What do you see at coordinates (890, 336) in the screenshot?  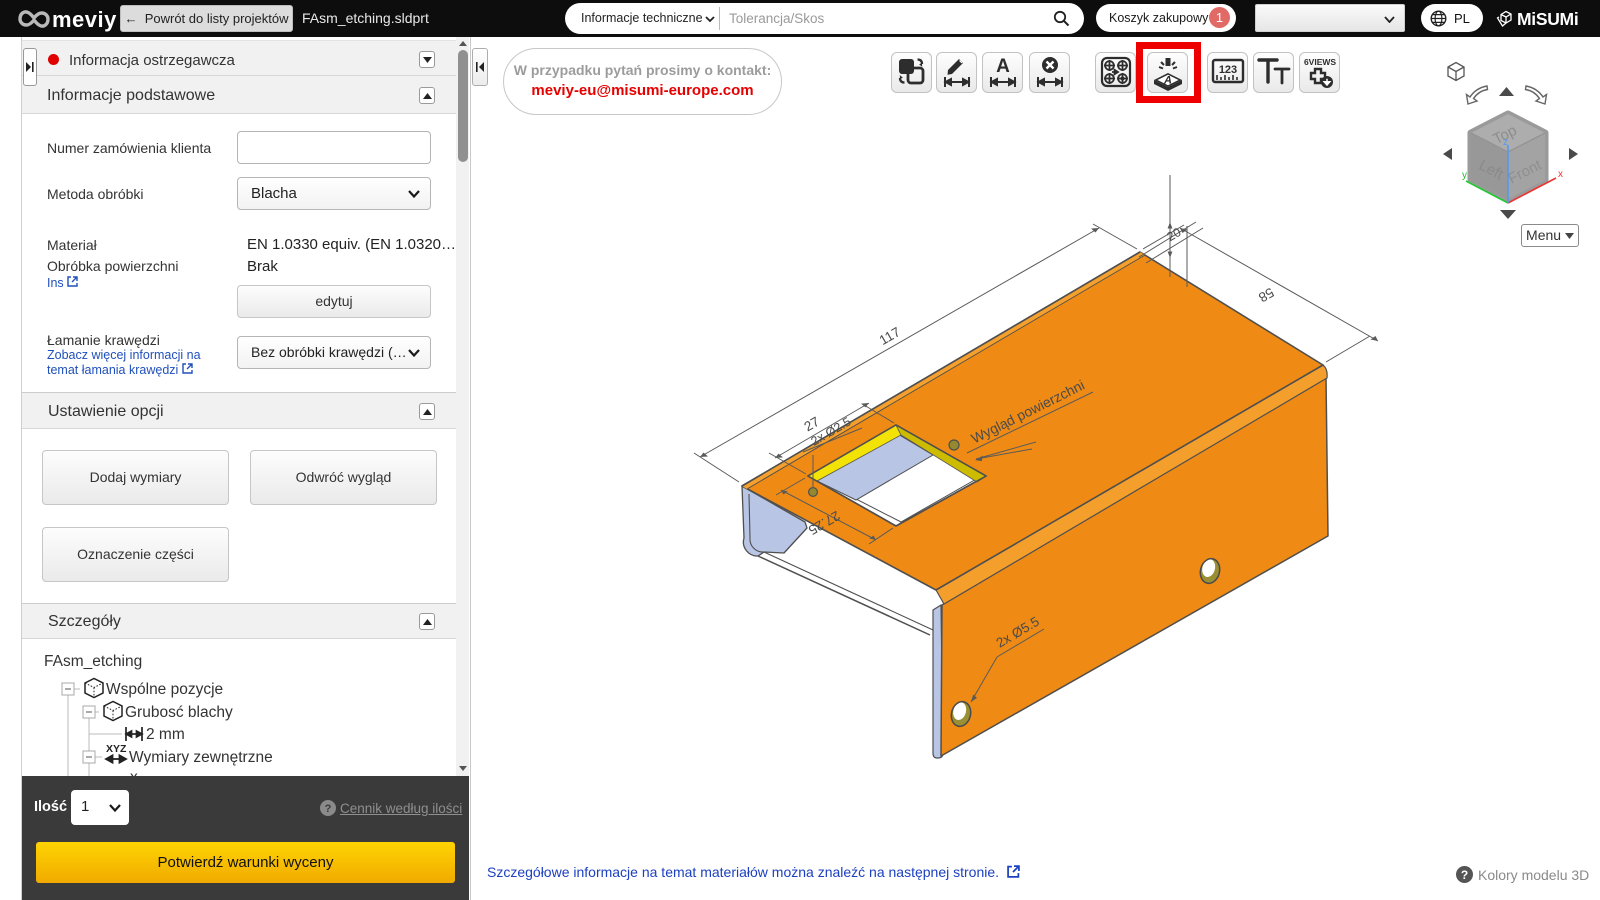 I see `svg-text: 117` at bounding box center [890, 336].